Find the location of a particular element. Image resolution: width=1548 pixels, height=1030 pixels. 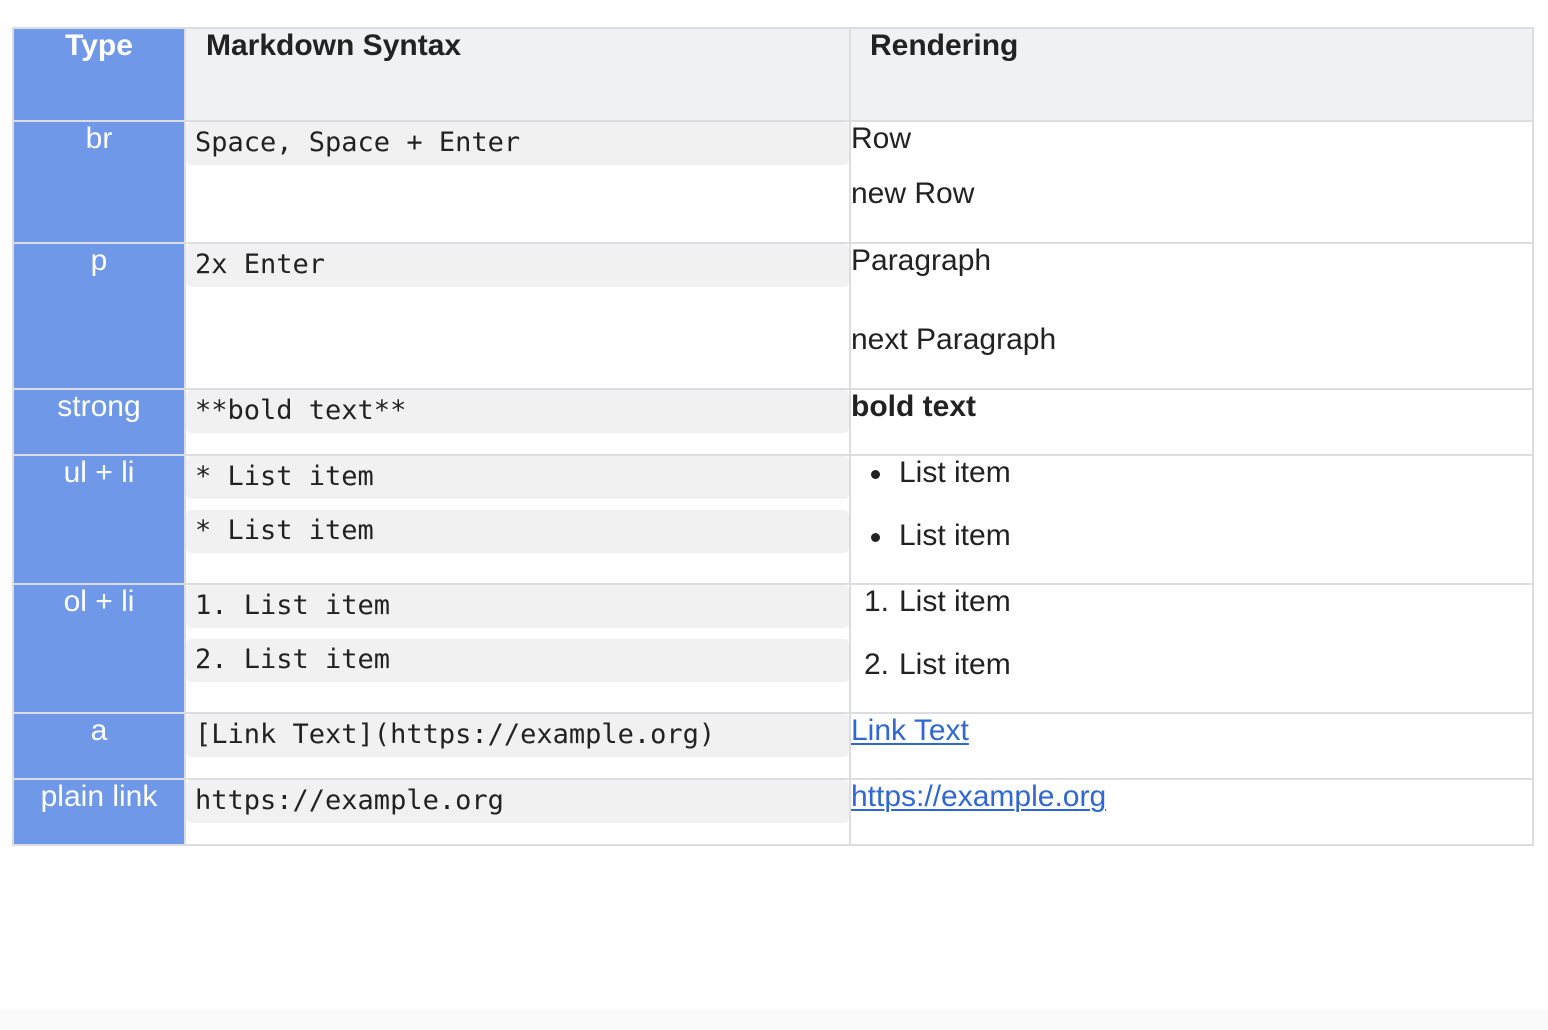

table-row: br Space, Space + Enter Row new Row is located at coordinates (773, 182).